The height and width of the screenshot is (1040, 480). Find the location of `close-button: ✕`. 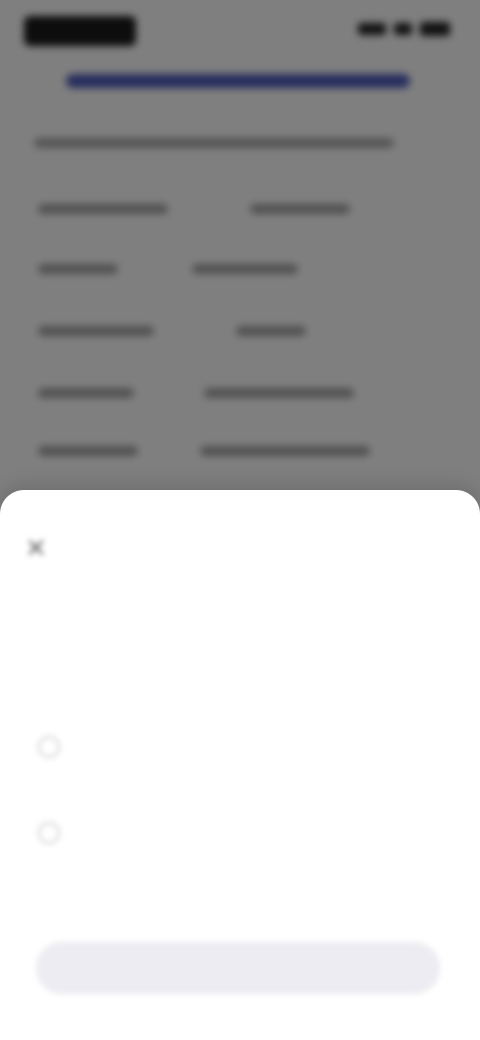

close-button: ✕ is located at coordinates (36, 548).